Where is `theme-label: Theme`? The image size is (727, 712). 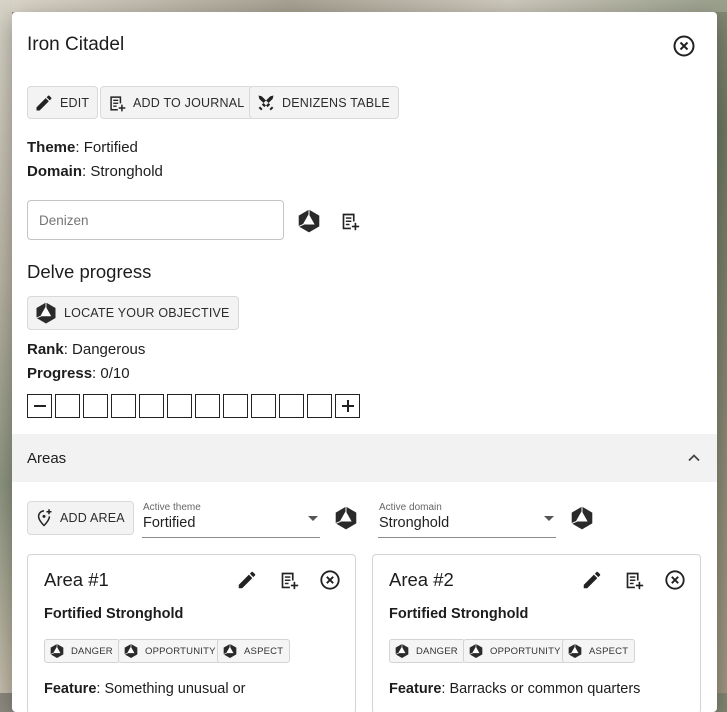 theme-label: Theme is located at coordinates (51, 147).